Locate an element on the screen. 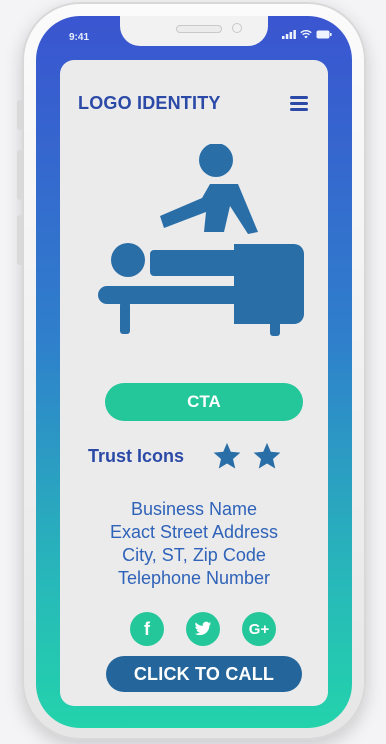  social-links: f G+ is located at coordinates (203, 629).